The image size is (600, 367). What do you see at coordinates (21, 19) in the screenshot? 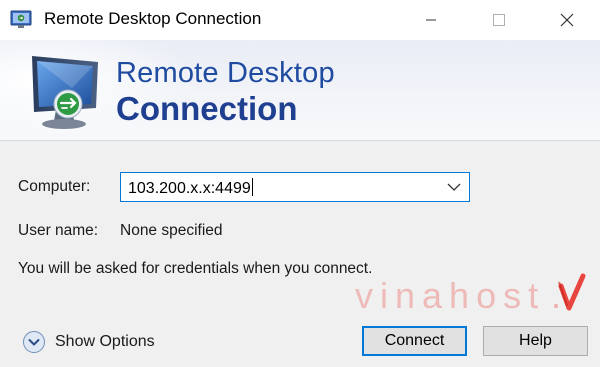
I see `remote-desktop-icon` at bounding box center [21, 19].